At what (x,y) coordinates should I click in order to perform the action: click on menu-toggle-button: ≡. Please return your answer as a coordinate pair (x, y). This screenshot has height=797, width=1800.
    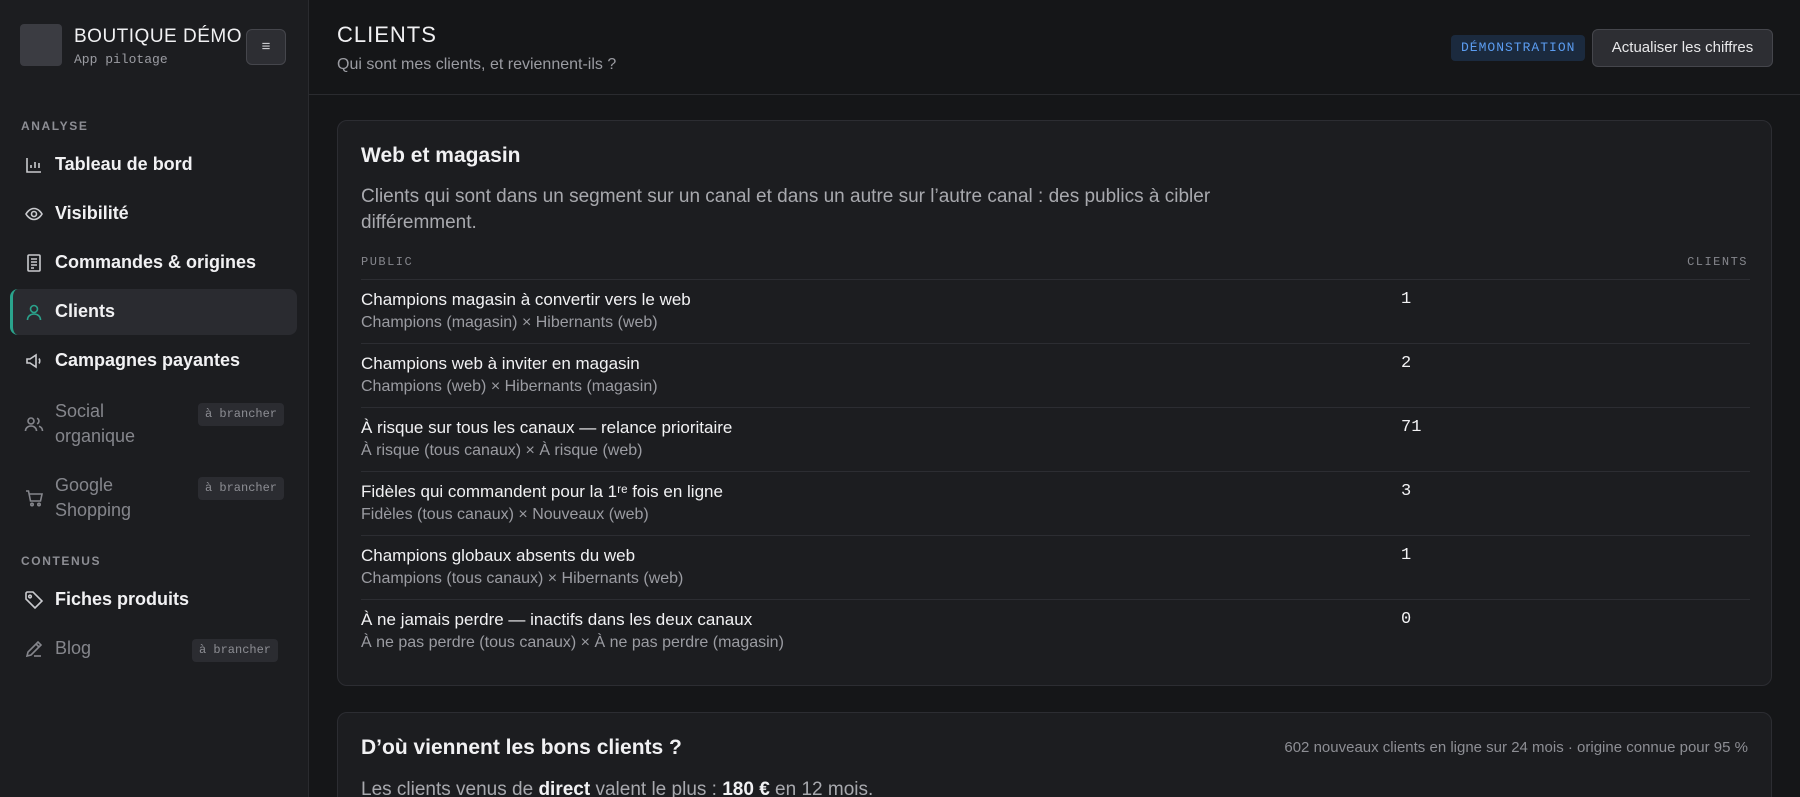
    Looking at the image, I should click on (266, 47).